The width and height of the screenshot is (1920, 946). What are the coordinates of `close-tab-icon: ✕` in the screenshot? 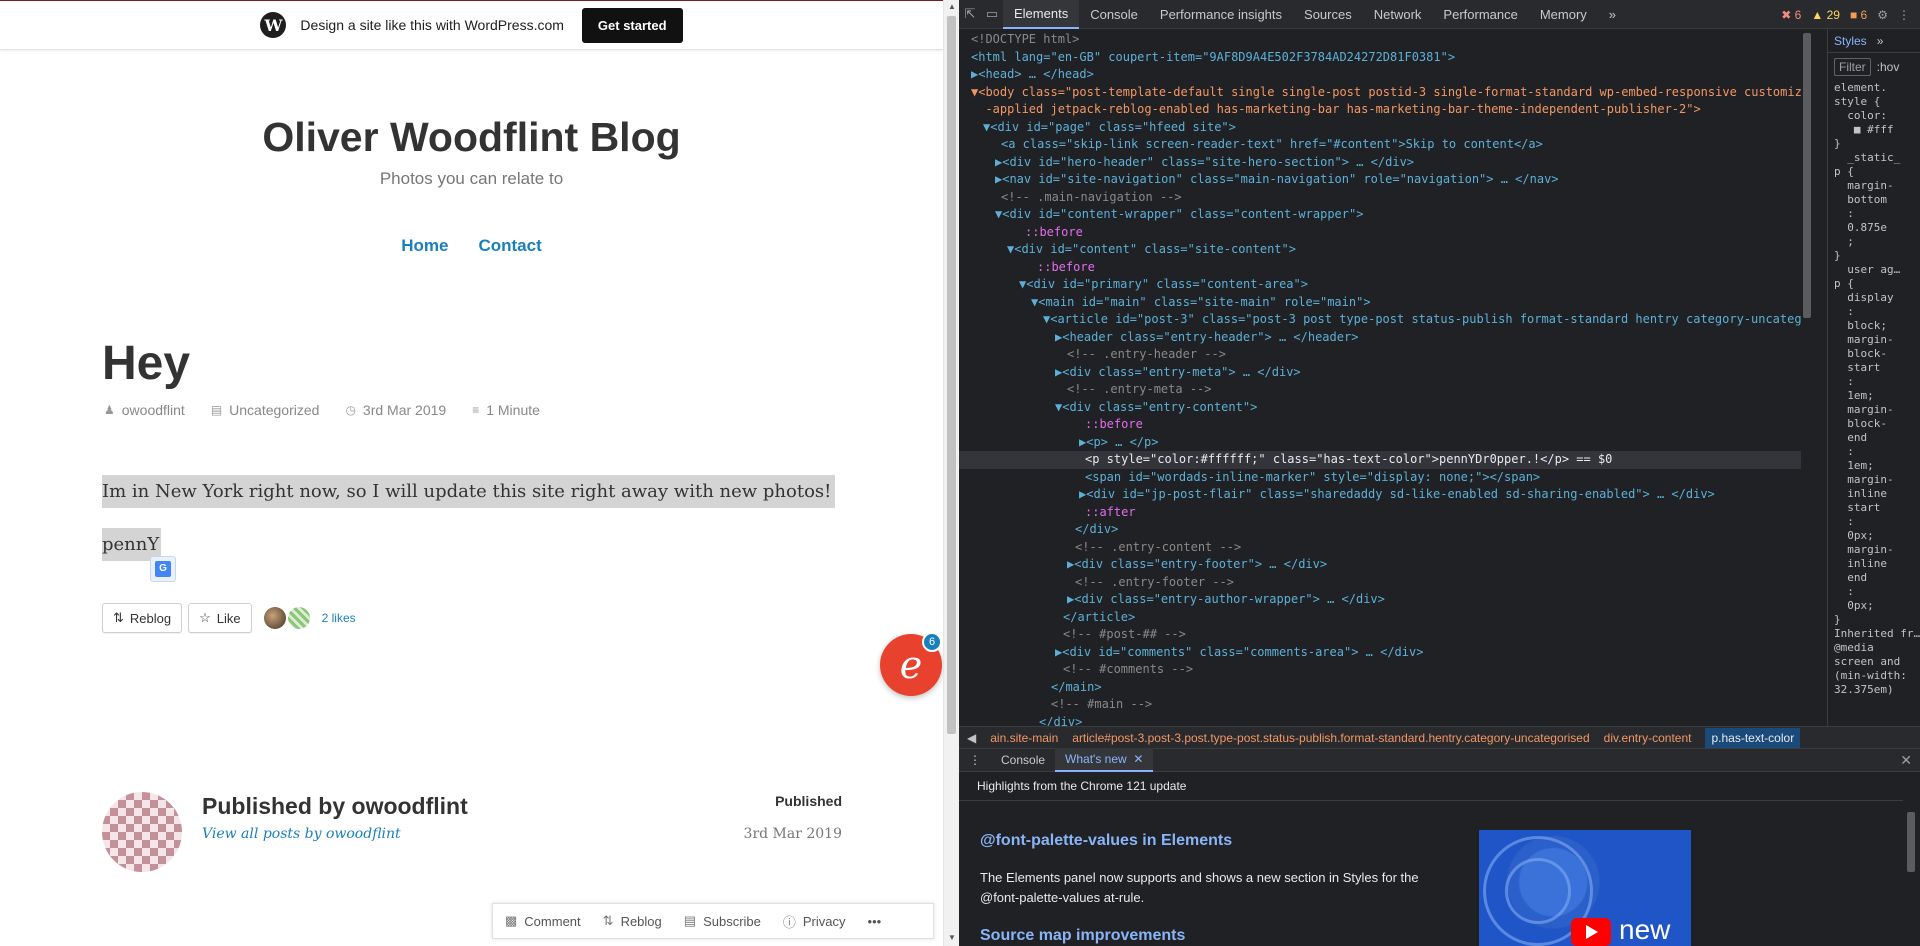 It's located at (1138, 759).